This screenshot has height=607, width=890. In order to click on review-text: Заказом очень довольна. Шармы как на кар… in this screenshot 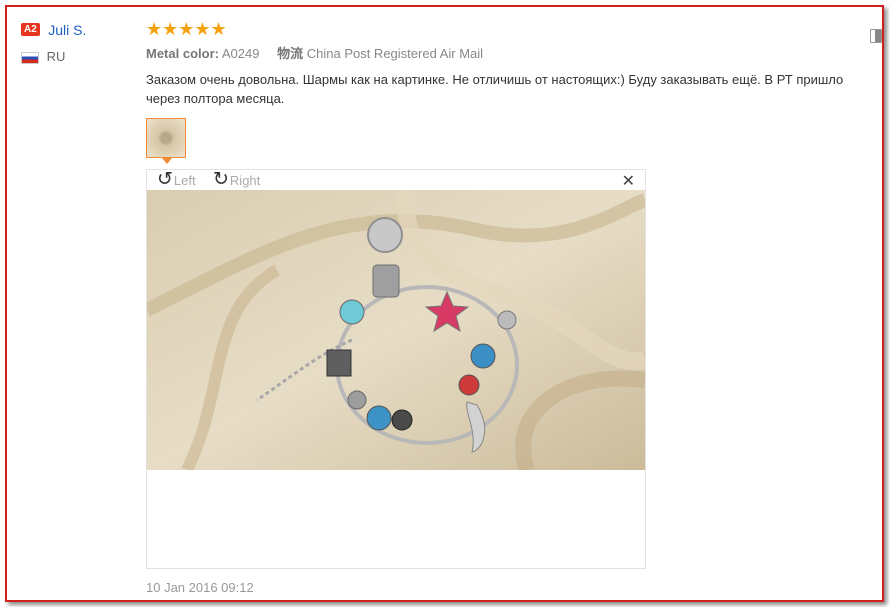, I will do `click(513, 89)`.